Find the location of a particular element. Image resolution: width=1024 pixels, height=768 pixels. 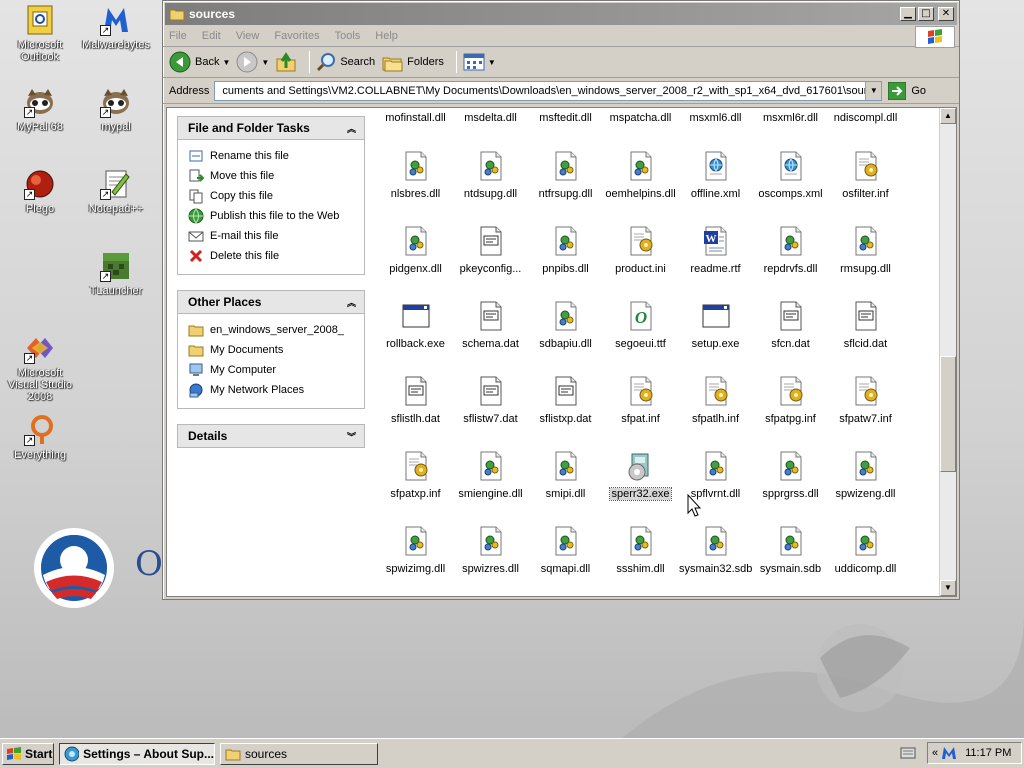

collapse-chevron-icon: ︽ is located at coordinates (351, 128).